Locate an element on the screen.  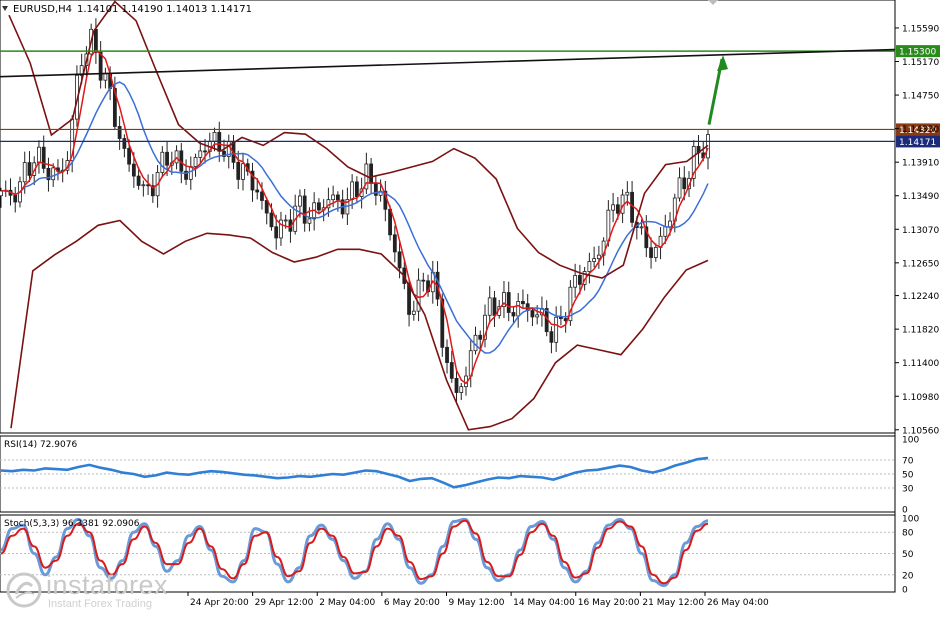
price-axis-tick-label: 1.11820 is located at coordinates (920, 331).